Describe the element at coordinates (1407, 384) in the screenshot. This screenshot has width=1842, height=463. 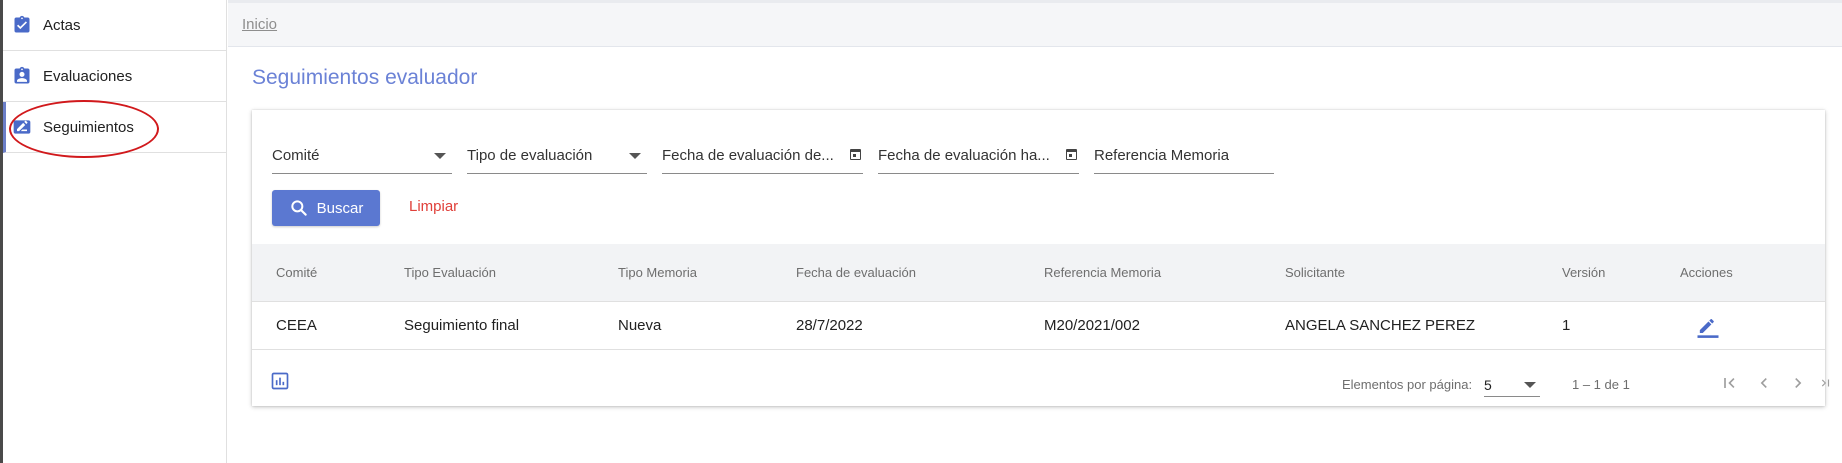
I see `items-per-page-label: Elementos por página:` at that location.